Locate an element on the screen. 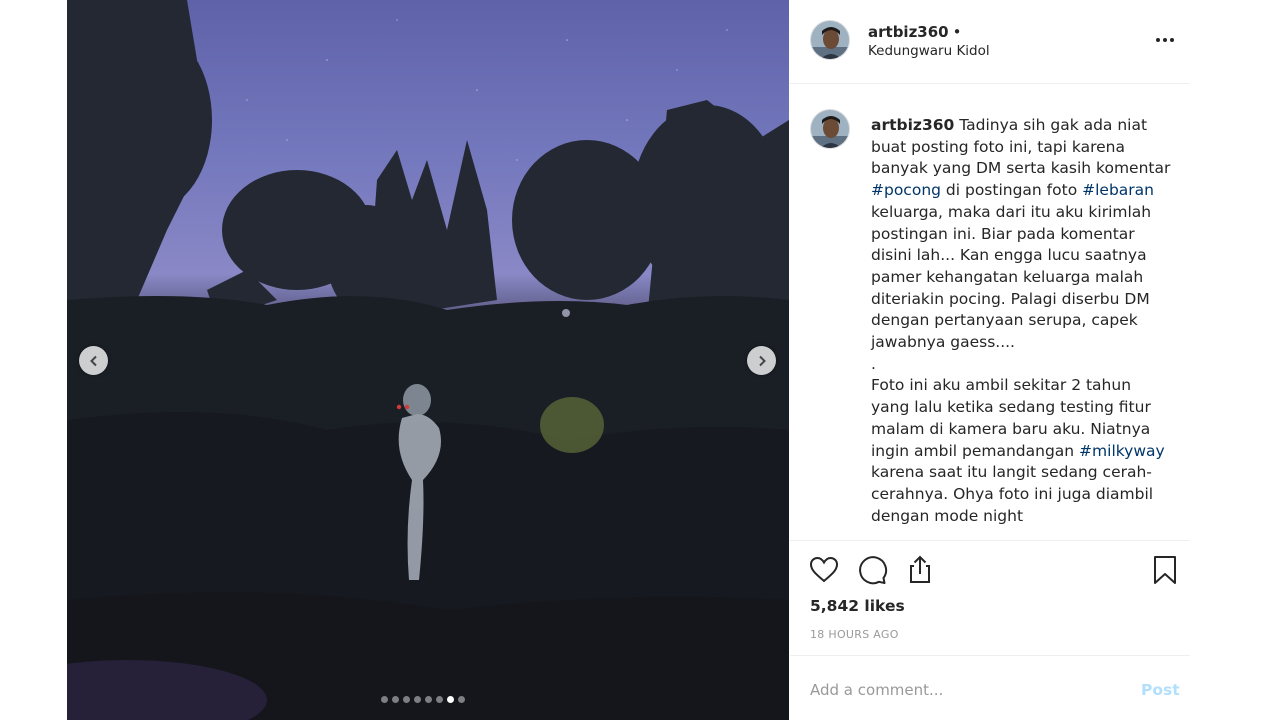 The height and width of the screenshot is (720, 1280). save-button is located at coordinates (1165, 570).